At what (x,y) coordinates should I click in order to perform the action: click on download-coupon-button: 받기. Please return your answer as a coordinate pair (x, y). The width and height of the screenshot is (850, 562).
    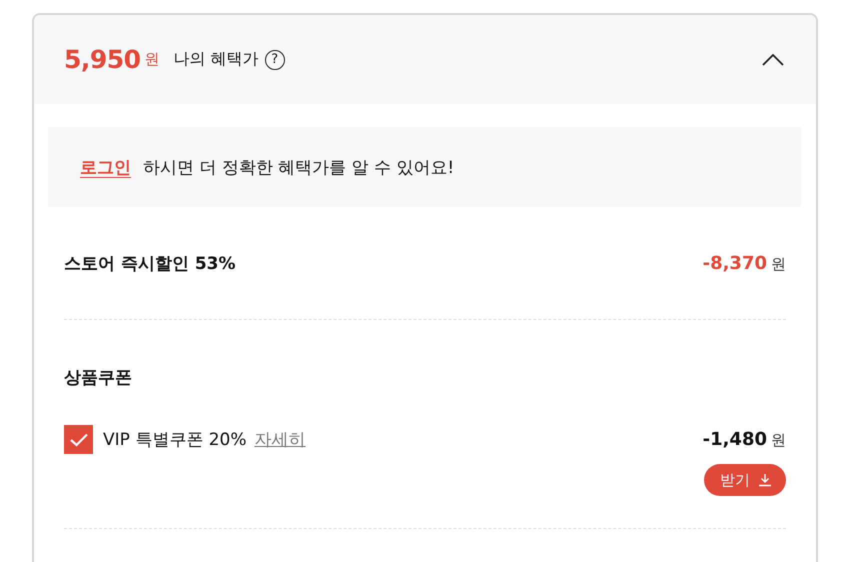
    Looking at the image, I should click on (745, 480).